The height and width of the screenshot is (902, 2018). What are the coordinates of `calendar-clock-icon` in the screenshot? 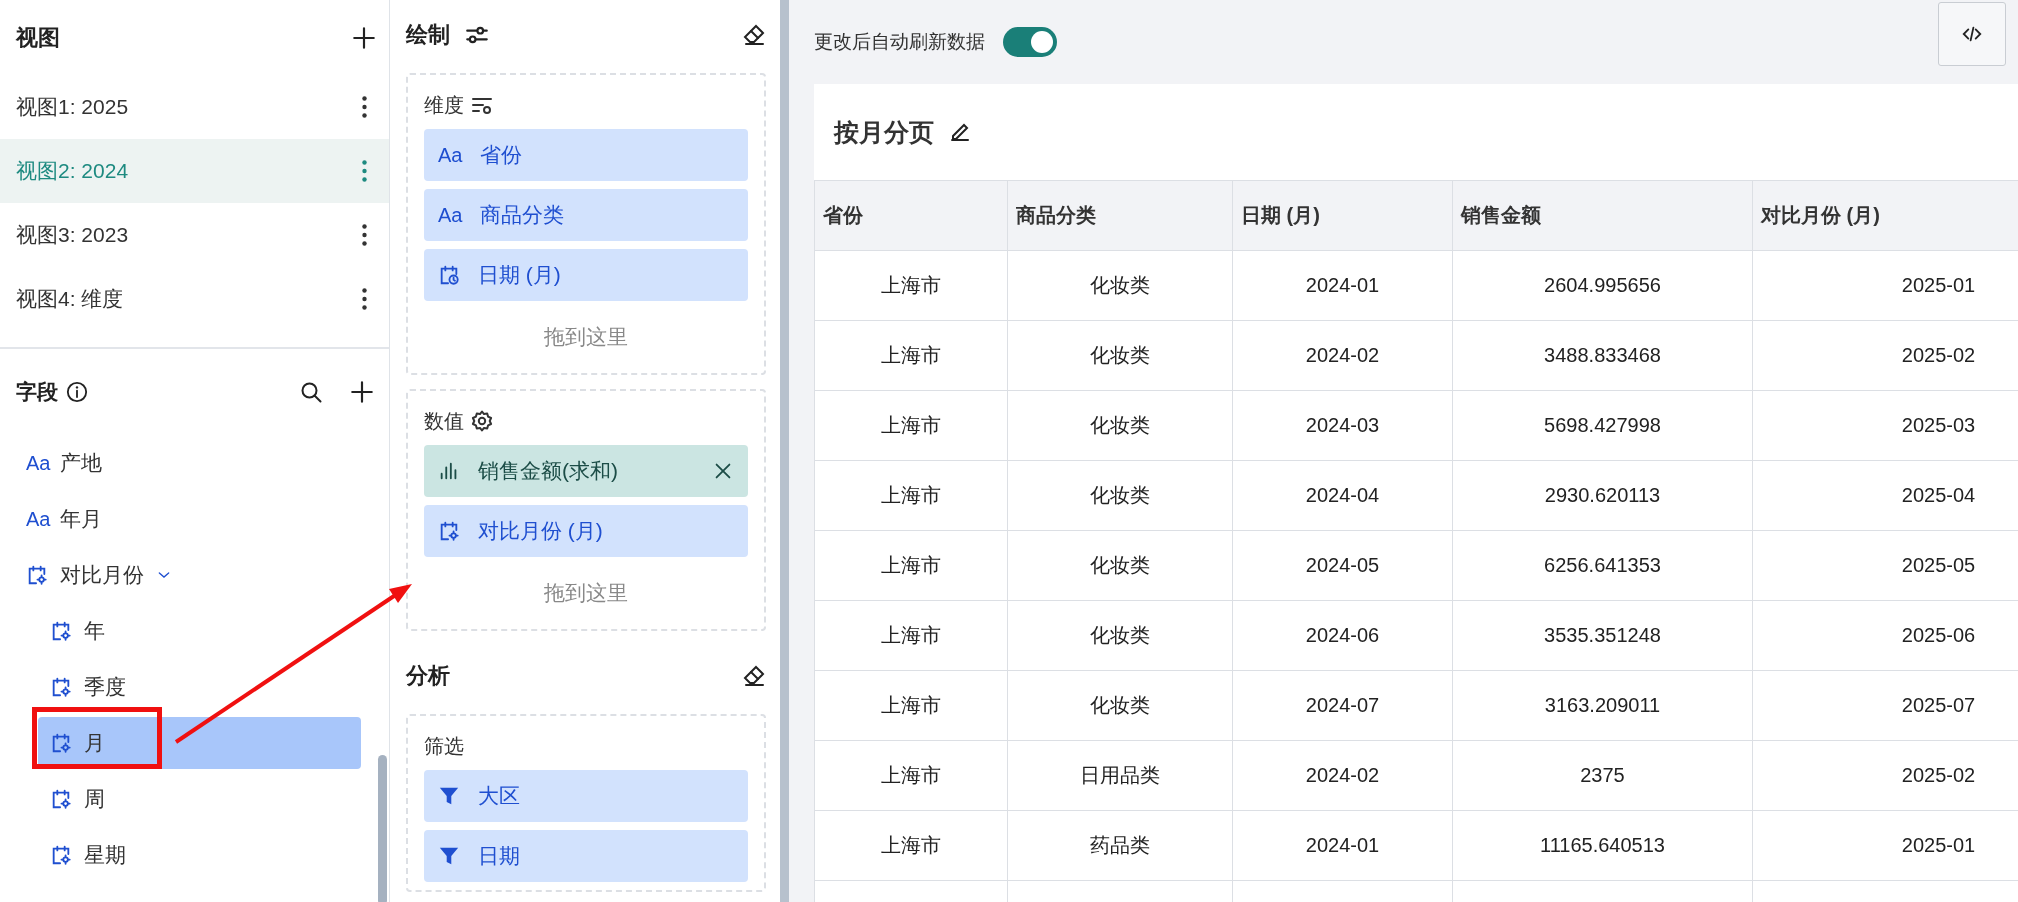 It's located at (449, 275).